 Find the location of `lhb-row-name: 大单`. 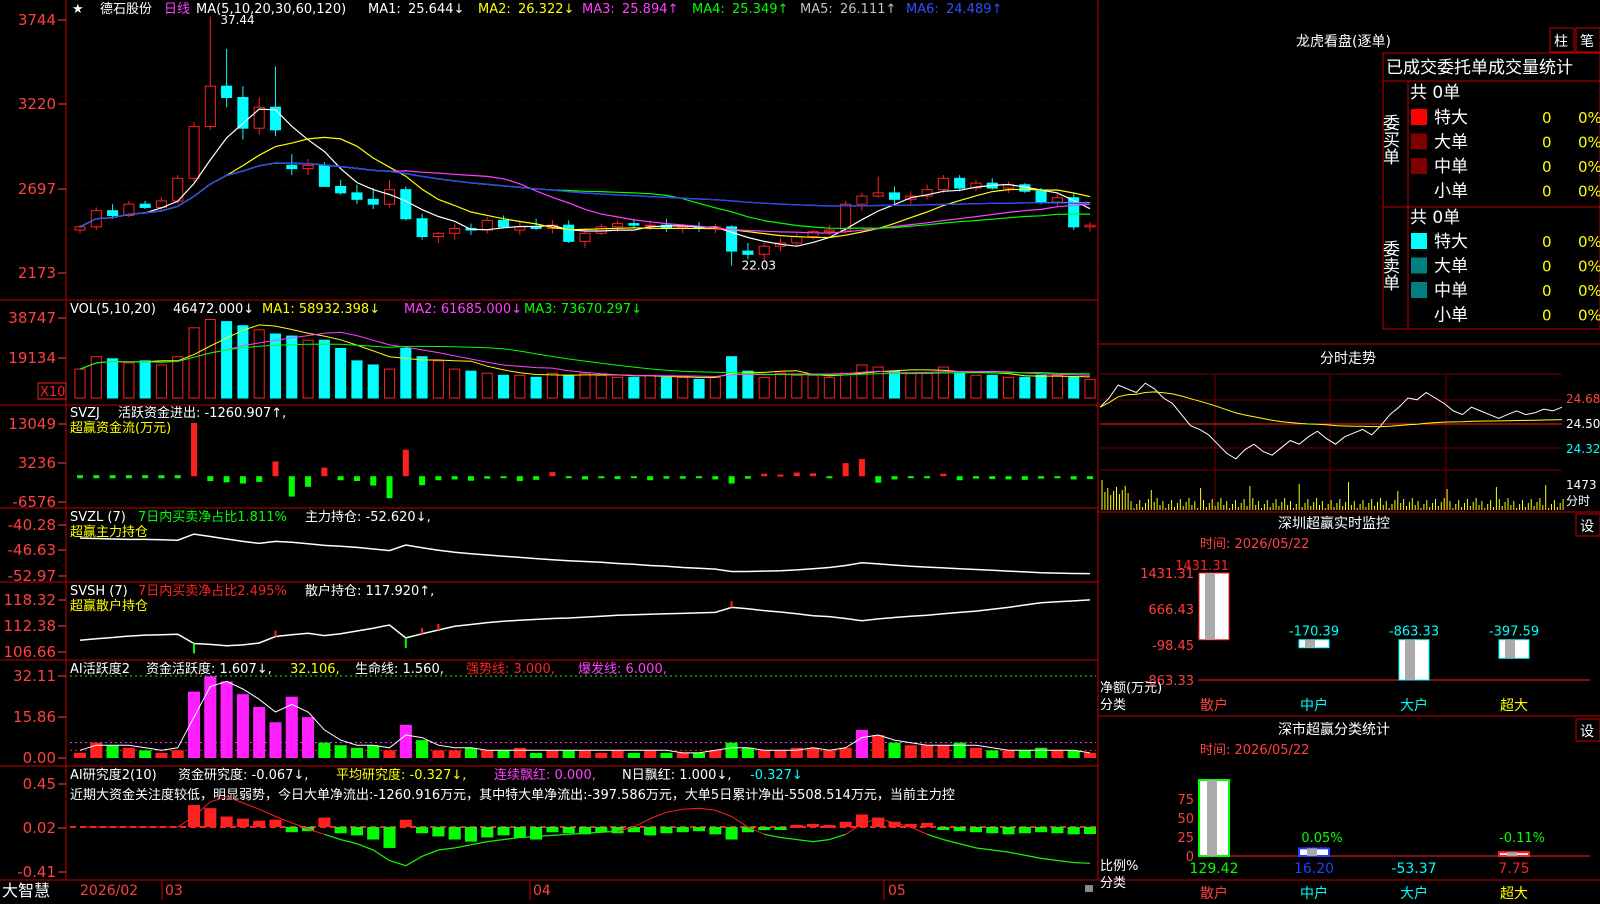

lhb-row-name: 大单 is located at coordinates (1451, 143).